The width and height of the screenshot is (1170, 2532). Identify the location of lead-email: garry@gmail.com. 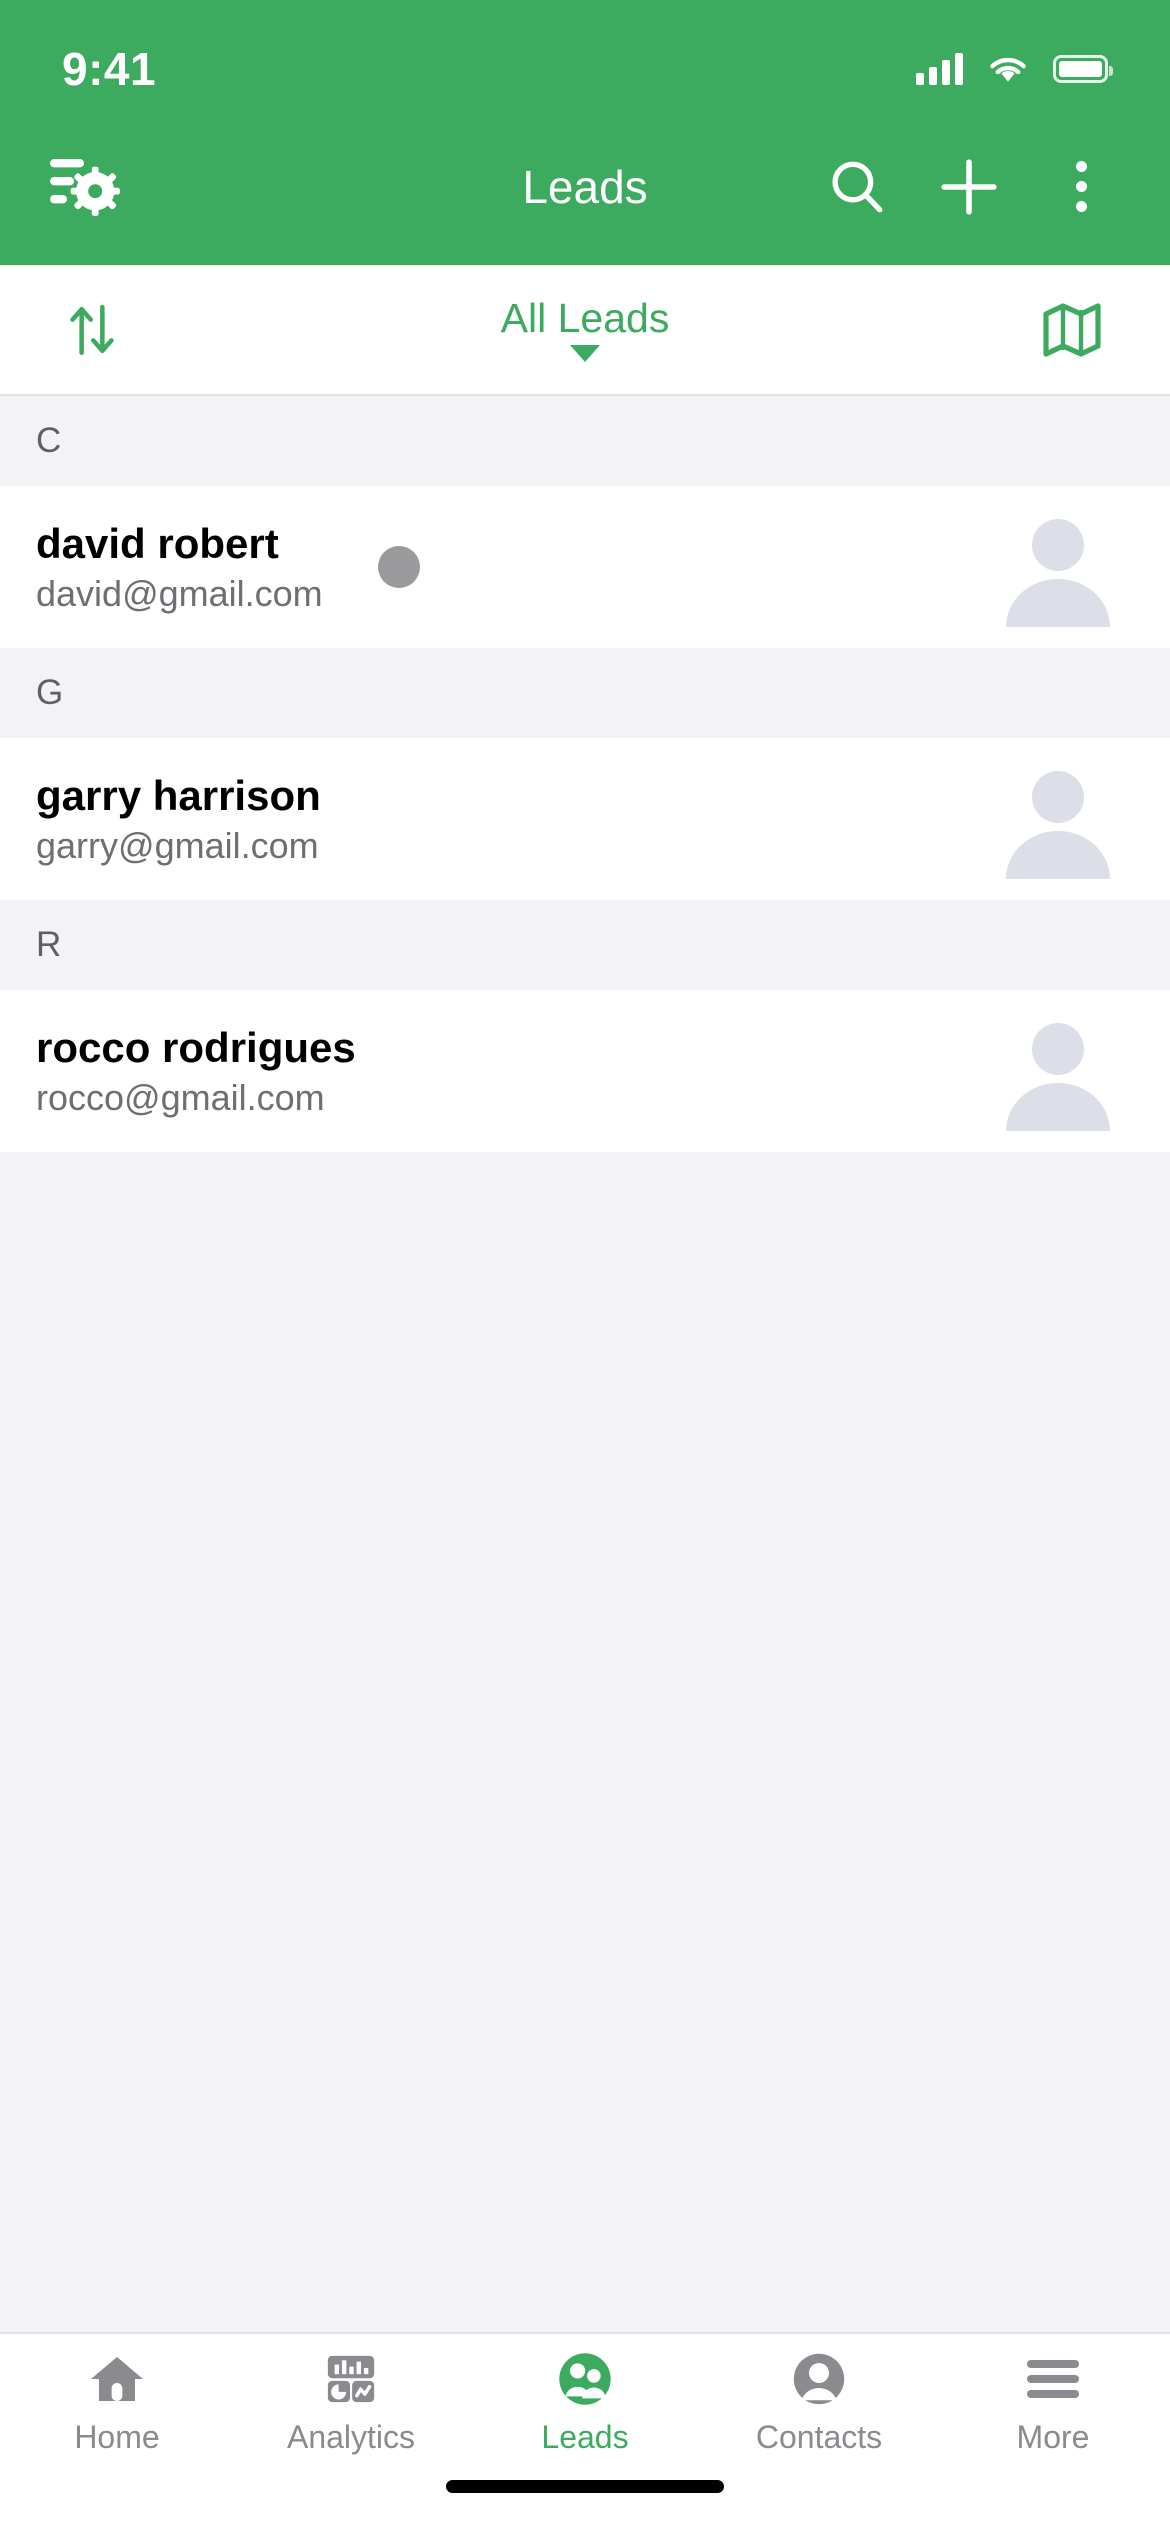
(177, 845).